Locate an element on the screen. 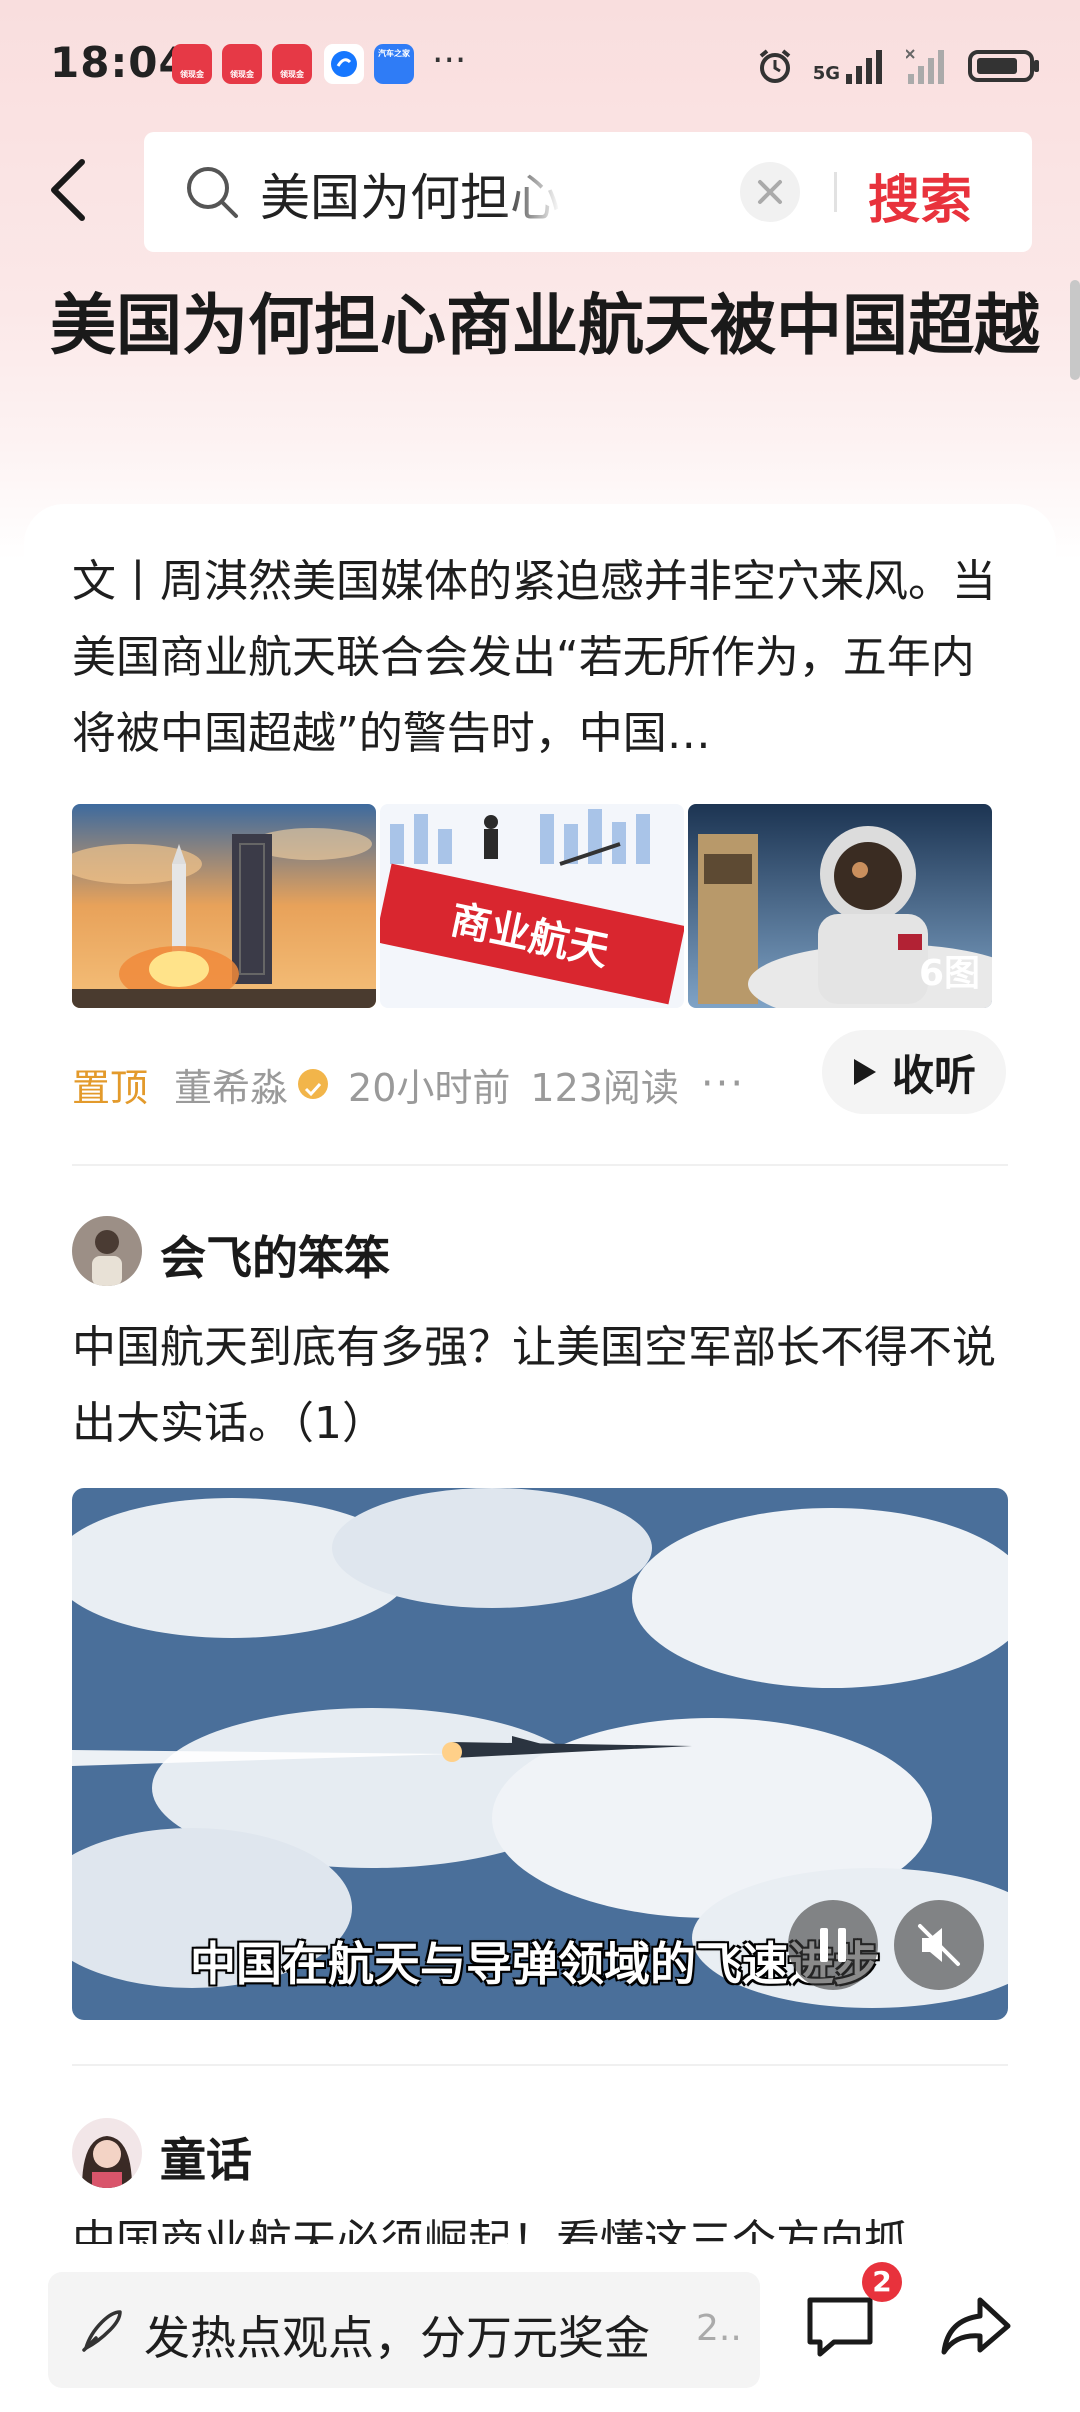 Image resolution: width=1080 pixels, height=2412 pixels. comment-icon is located at coordinates (840, 2327).